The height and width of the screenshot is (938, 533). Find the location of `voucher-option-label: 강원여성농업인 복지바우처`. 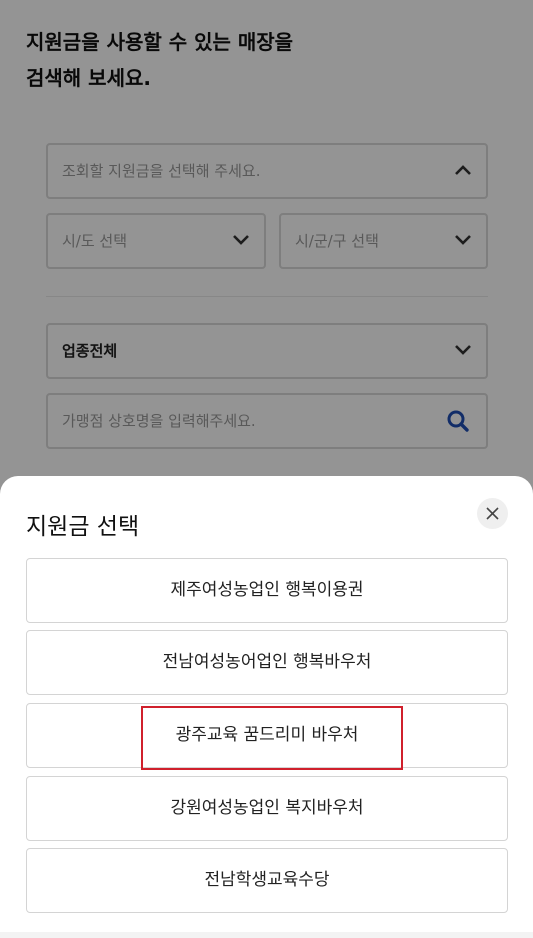

voucher-option-label: 강원여성농업인 복지바우처 is located at coordinates (267, 808).